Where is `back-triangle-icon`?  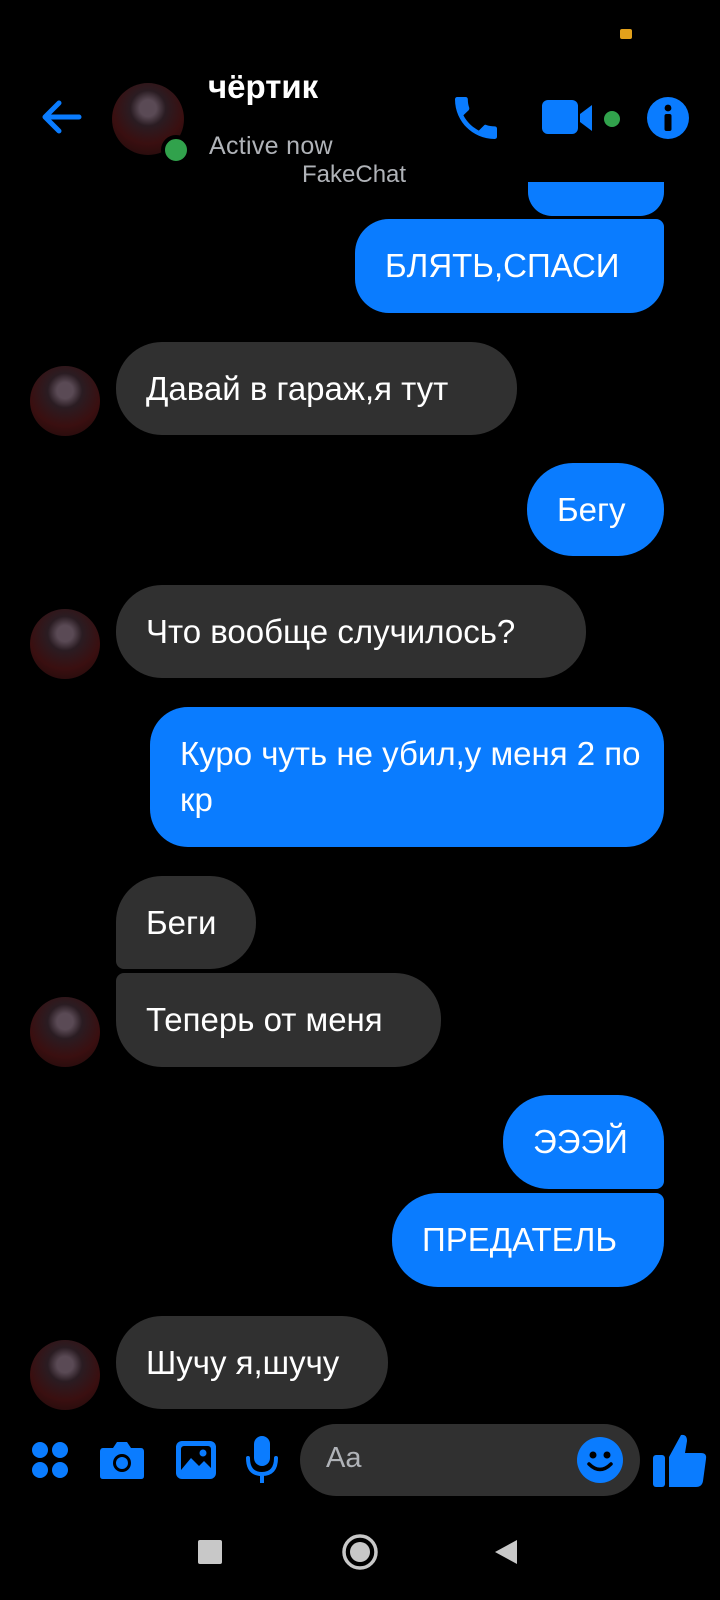 back-triangle-icon is located at coordinates (506, 1552).